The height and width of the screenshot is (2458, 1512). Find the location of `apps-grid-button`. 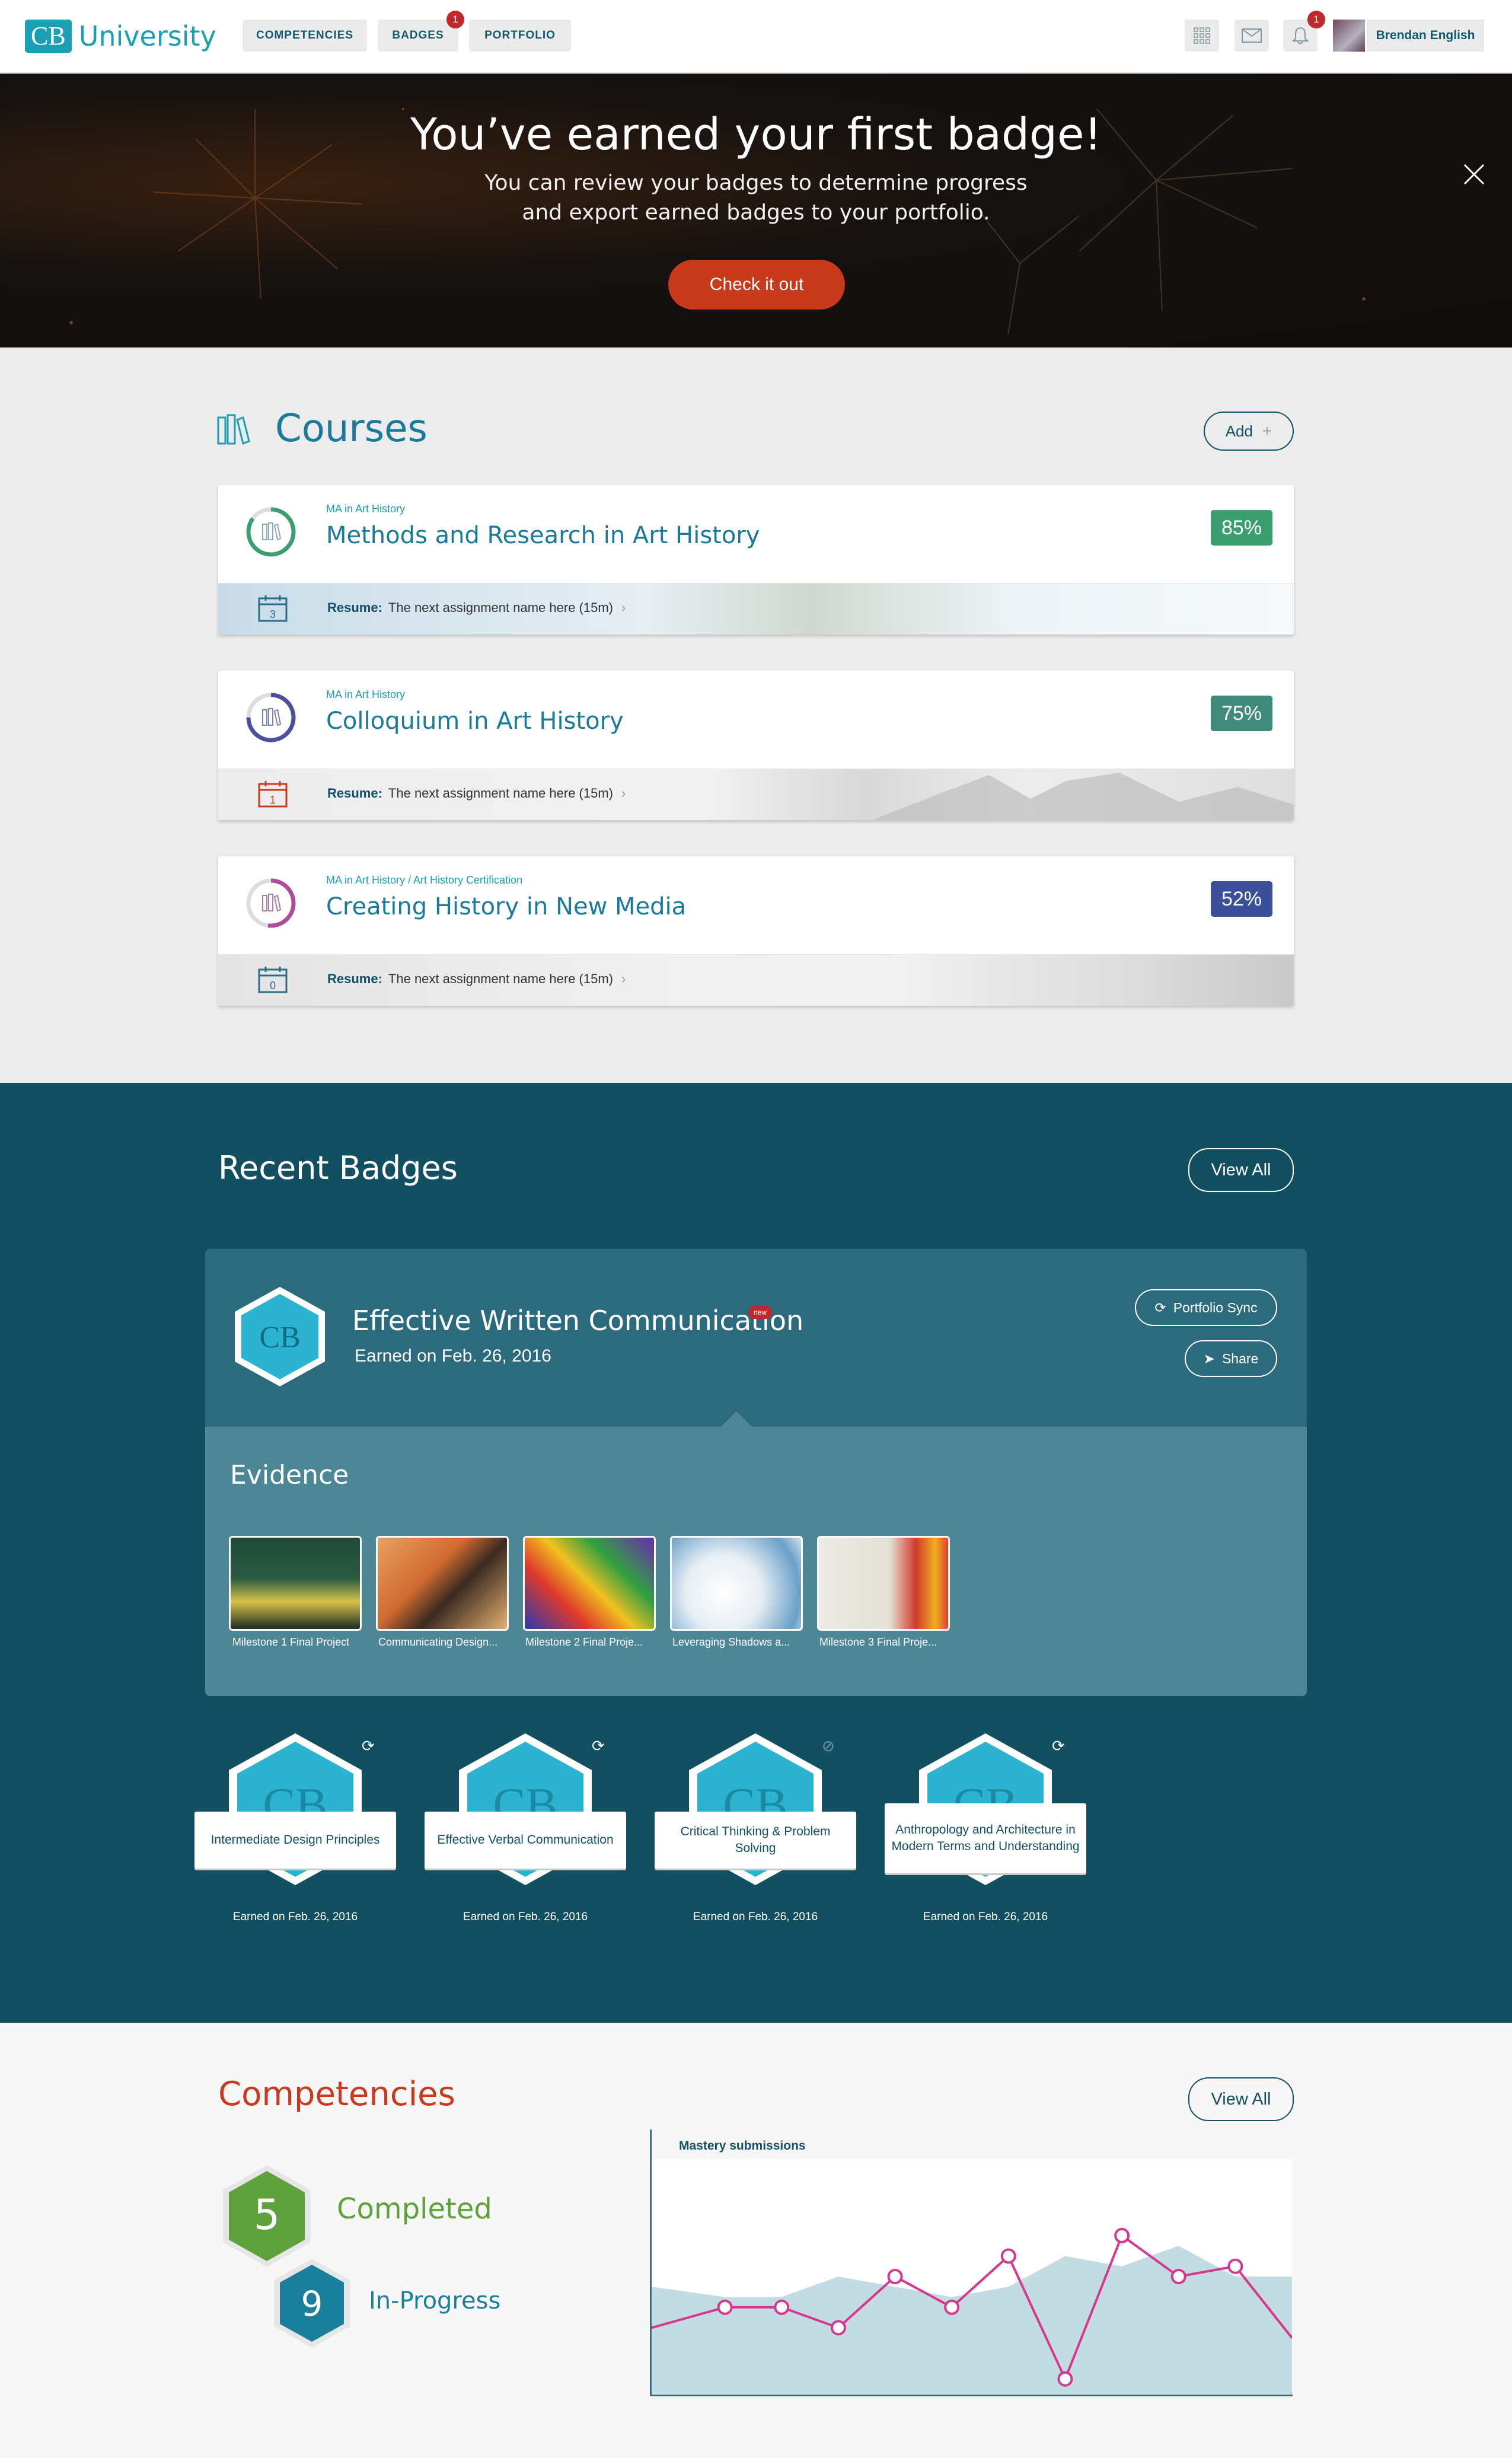

apps-grid-button is located at coordinates (1202, 36).